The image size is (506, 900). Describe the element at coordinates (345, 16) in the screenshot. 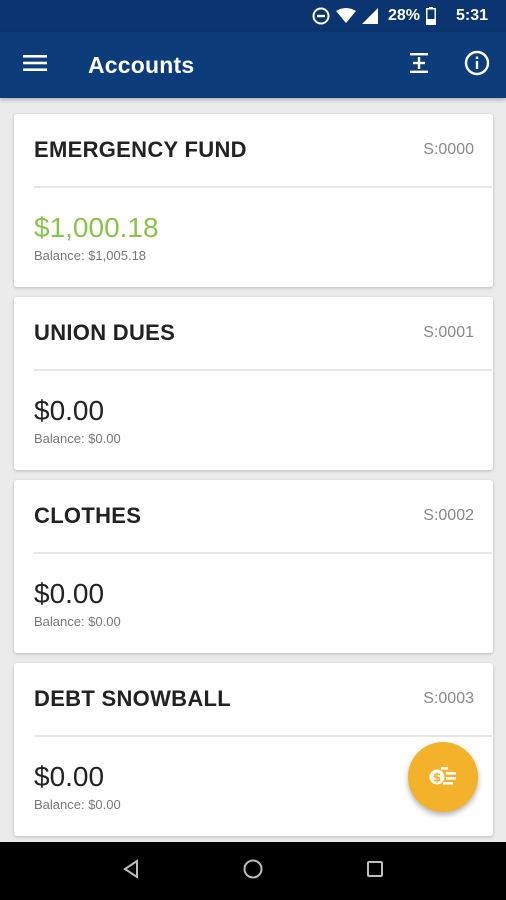

I see `wifi-icon` at that location.